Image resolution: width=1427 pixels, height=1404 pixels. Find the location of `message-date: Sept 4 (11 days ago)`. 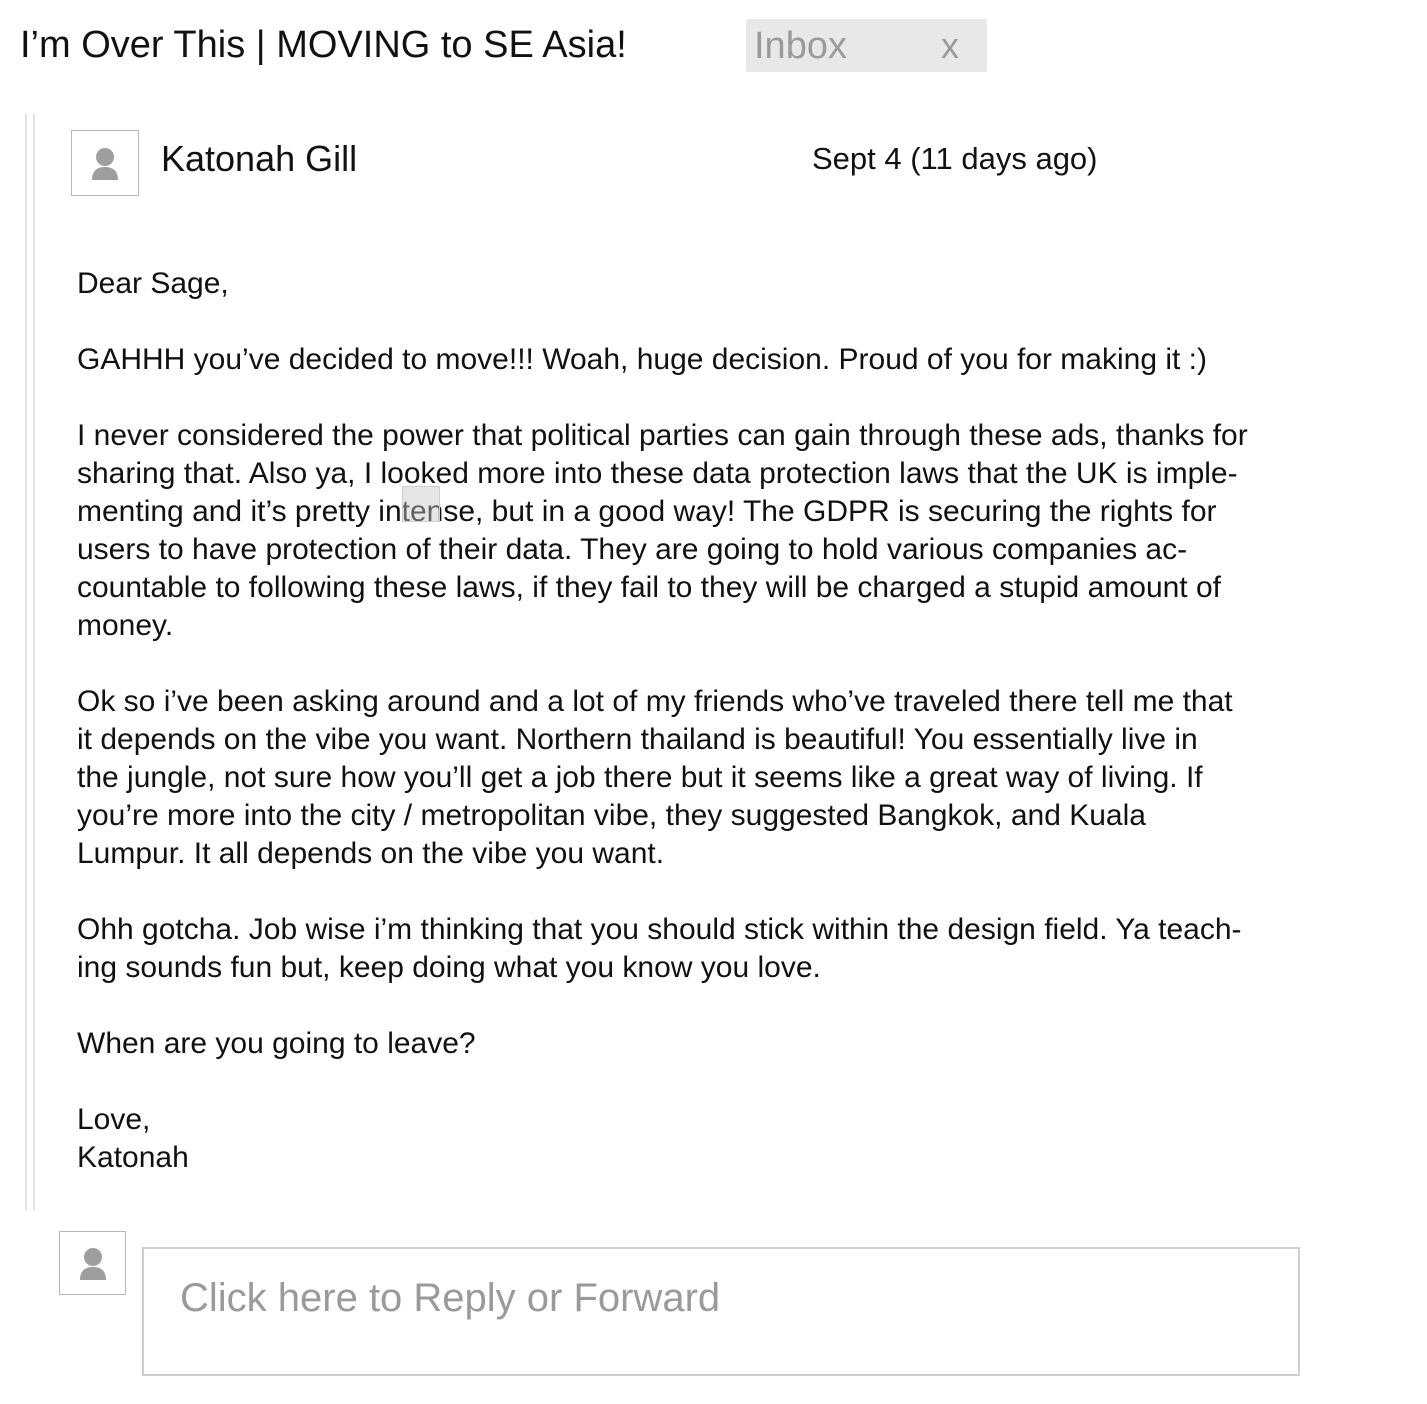

message-date: Sept 4 (11 days ago) is located at coordinates (955, 158).